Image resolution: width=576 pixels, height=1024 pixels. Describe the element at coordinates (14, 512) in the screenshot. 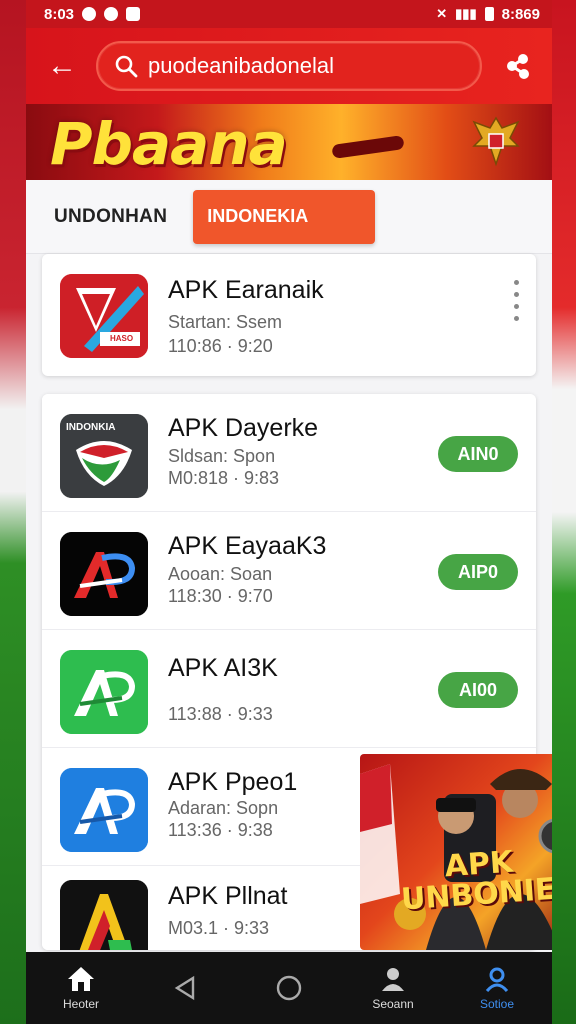

I see `backdrop-left` at that location.